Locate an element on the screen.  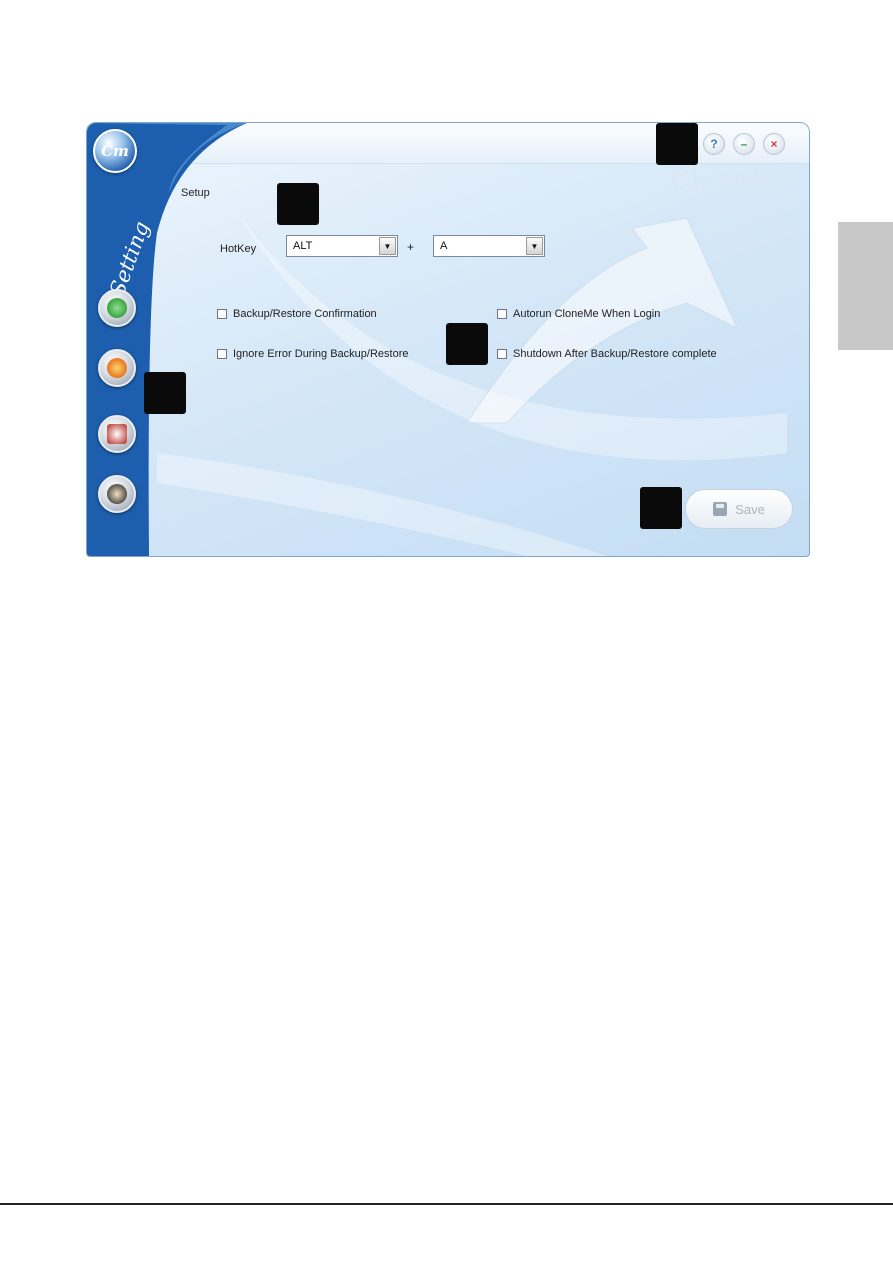
save-button: Save is located at coordinates (739, 509).